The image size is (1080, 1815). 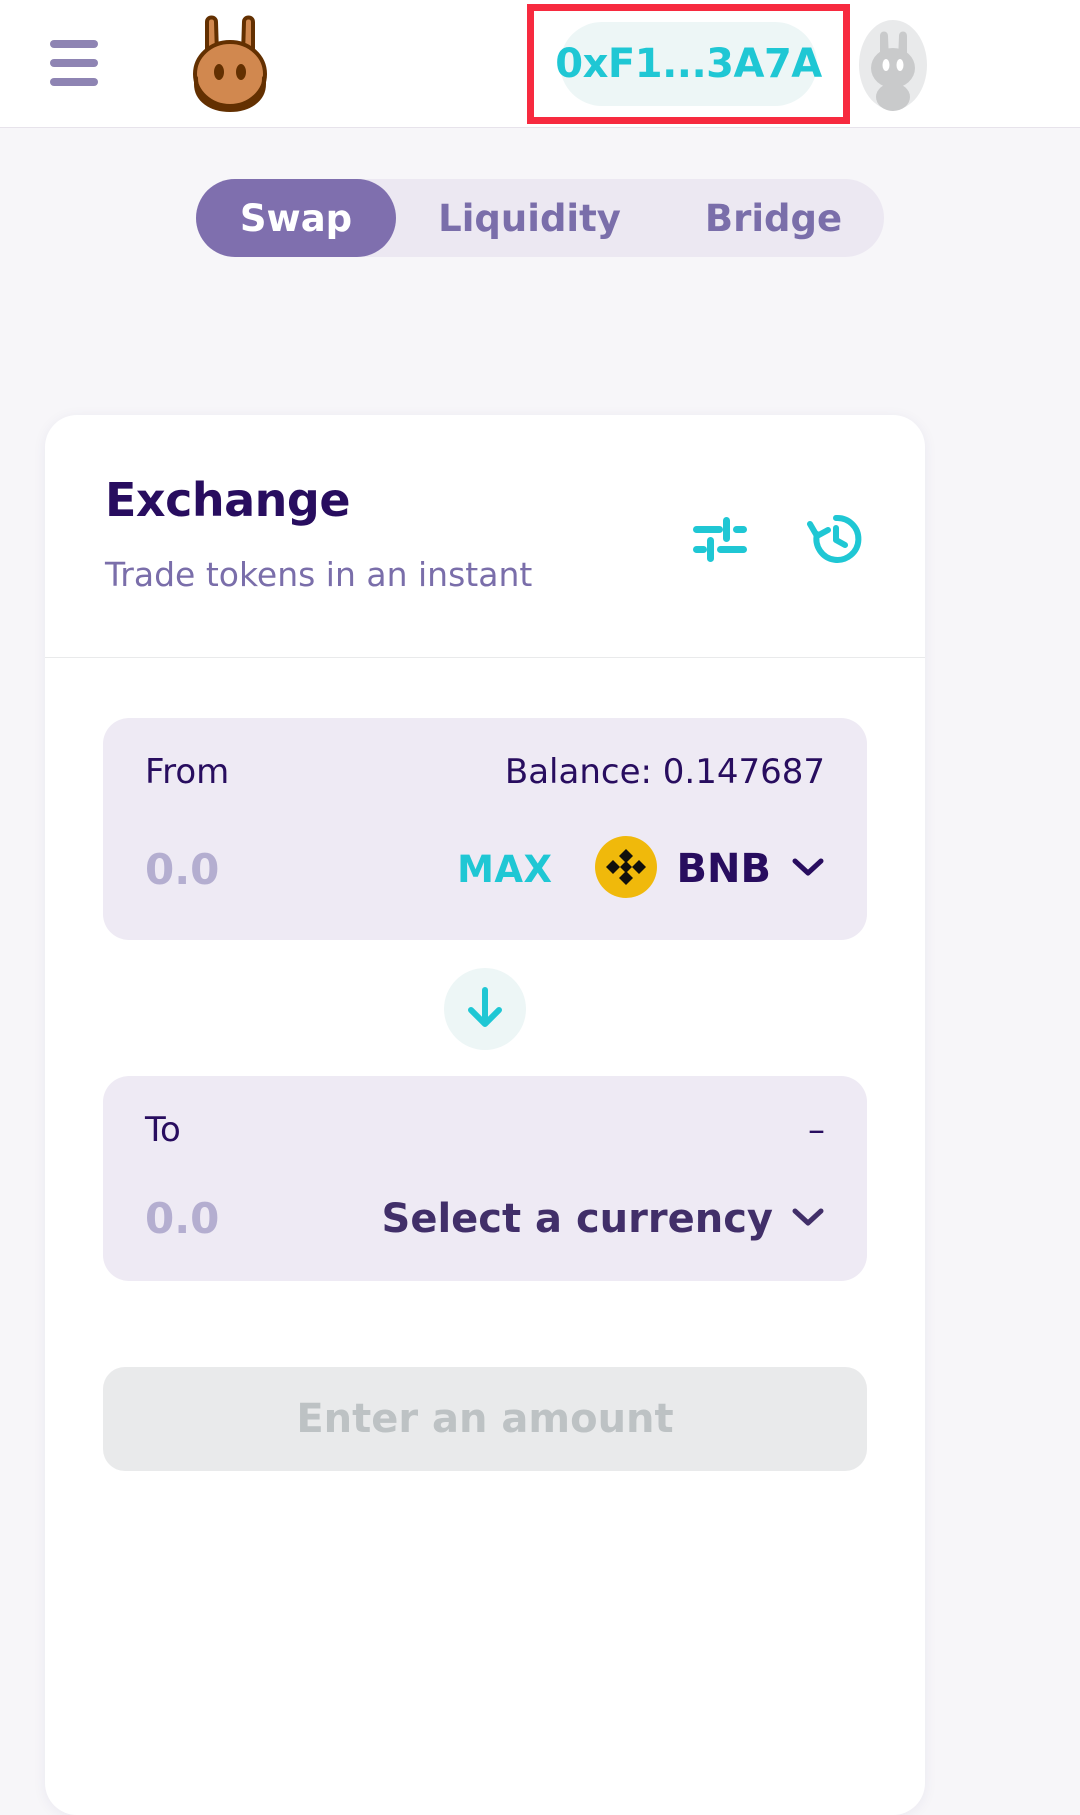 What do you see at coordinates (230, 64) in the screenshot?
I see `pancakeswap-bunny-logo` at bounding box center [230, 64].